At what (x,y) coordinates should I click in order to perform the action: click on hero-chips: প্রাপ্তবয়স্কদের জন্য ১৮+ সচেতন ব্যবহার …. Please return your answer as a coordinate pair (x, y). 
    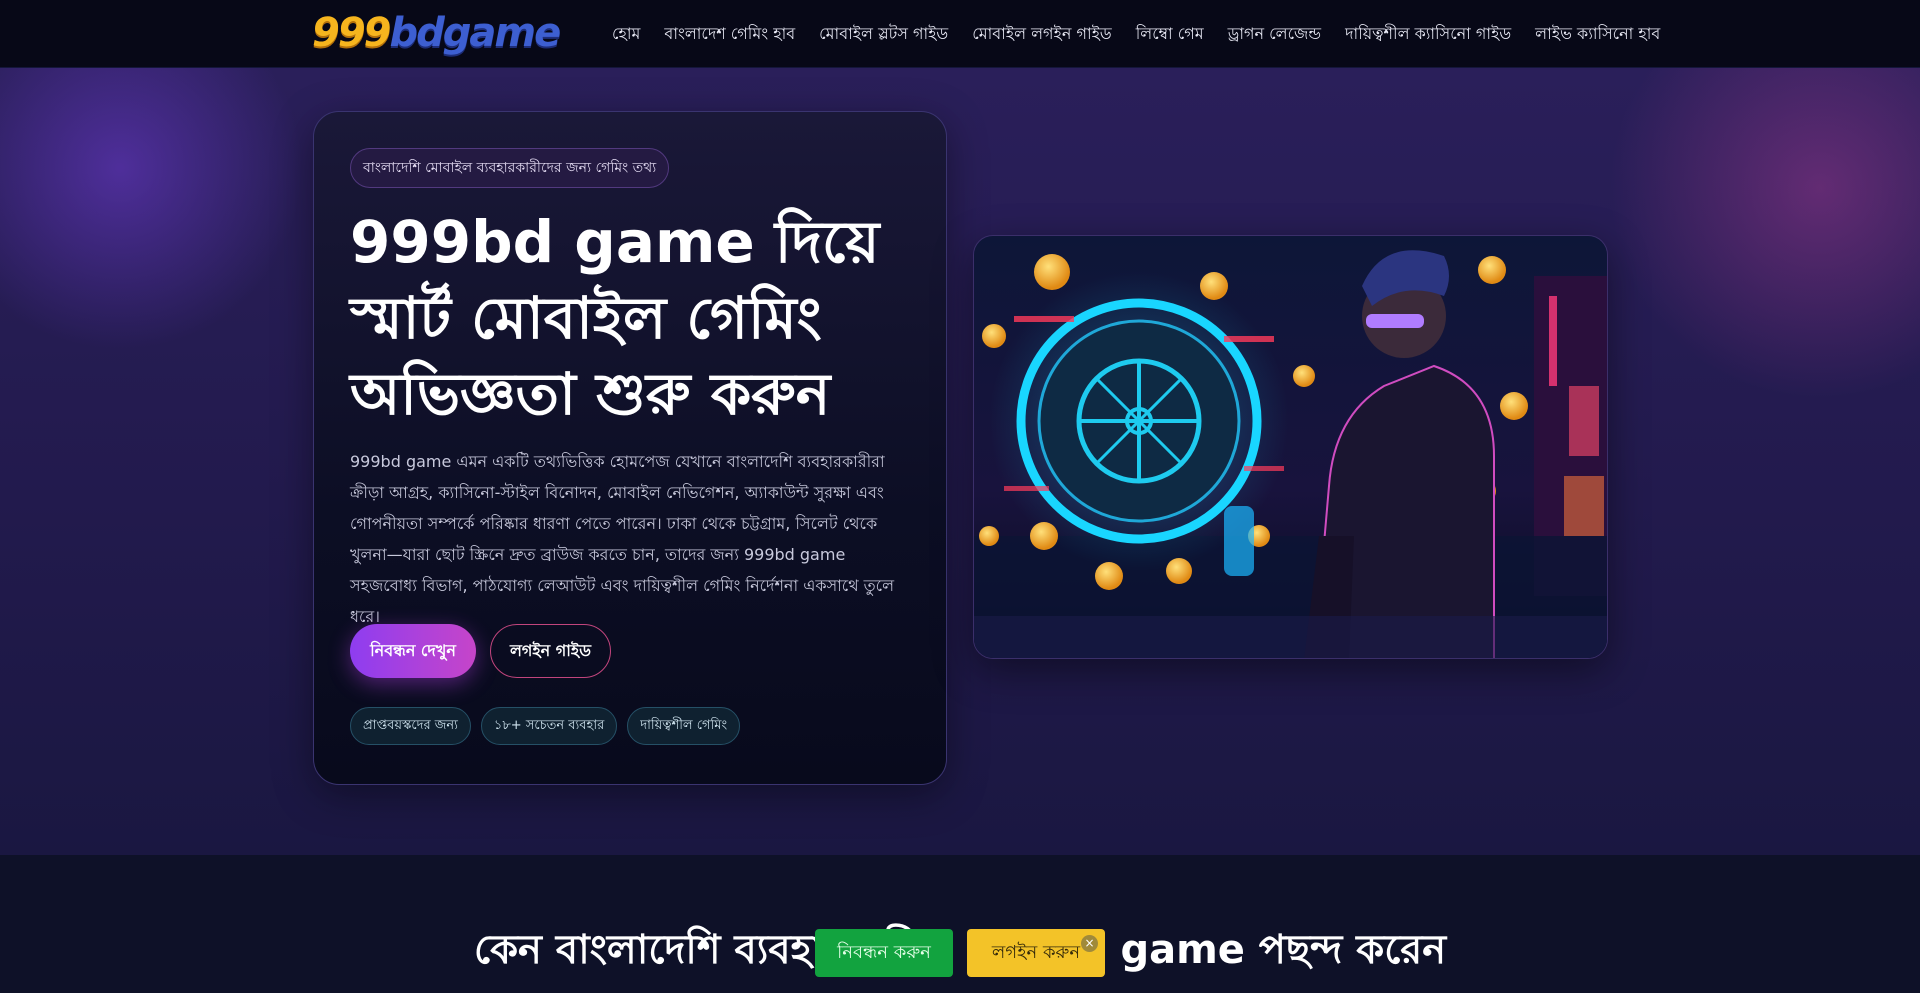
    Looking at the image, I should click on (545, 726).